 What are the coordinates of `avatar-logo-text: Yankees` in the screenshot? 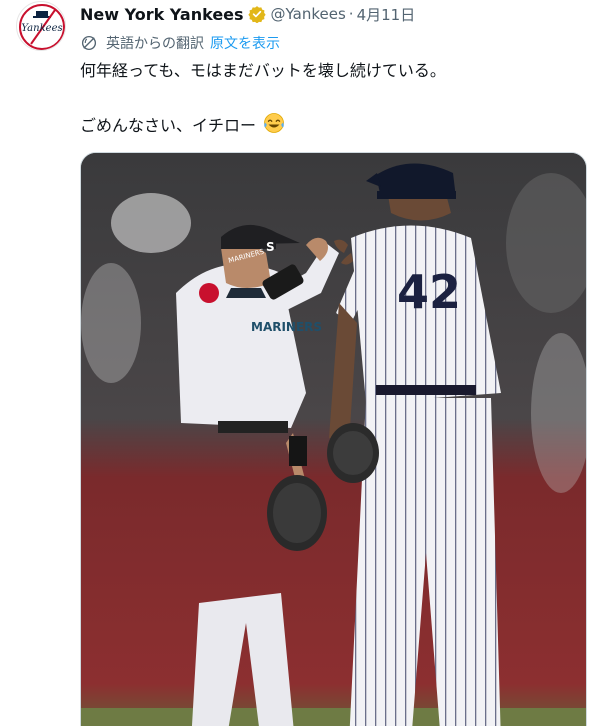 It's located at (41, 28).